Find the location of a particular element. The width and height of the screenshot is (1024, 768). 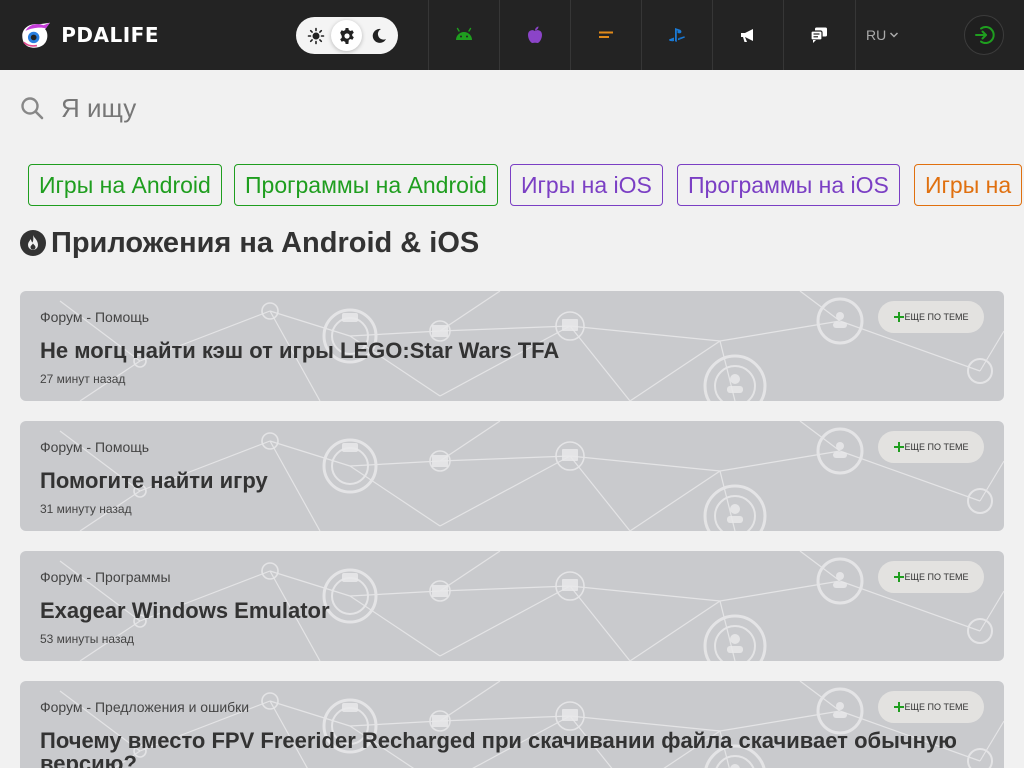

card-timestamp: 27 минут назад is located at coordinates (83, 379).